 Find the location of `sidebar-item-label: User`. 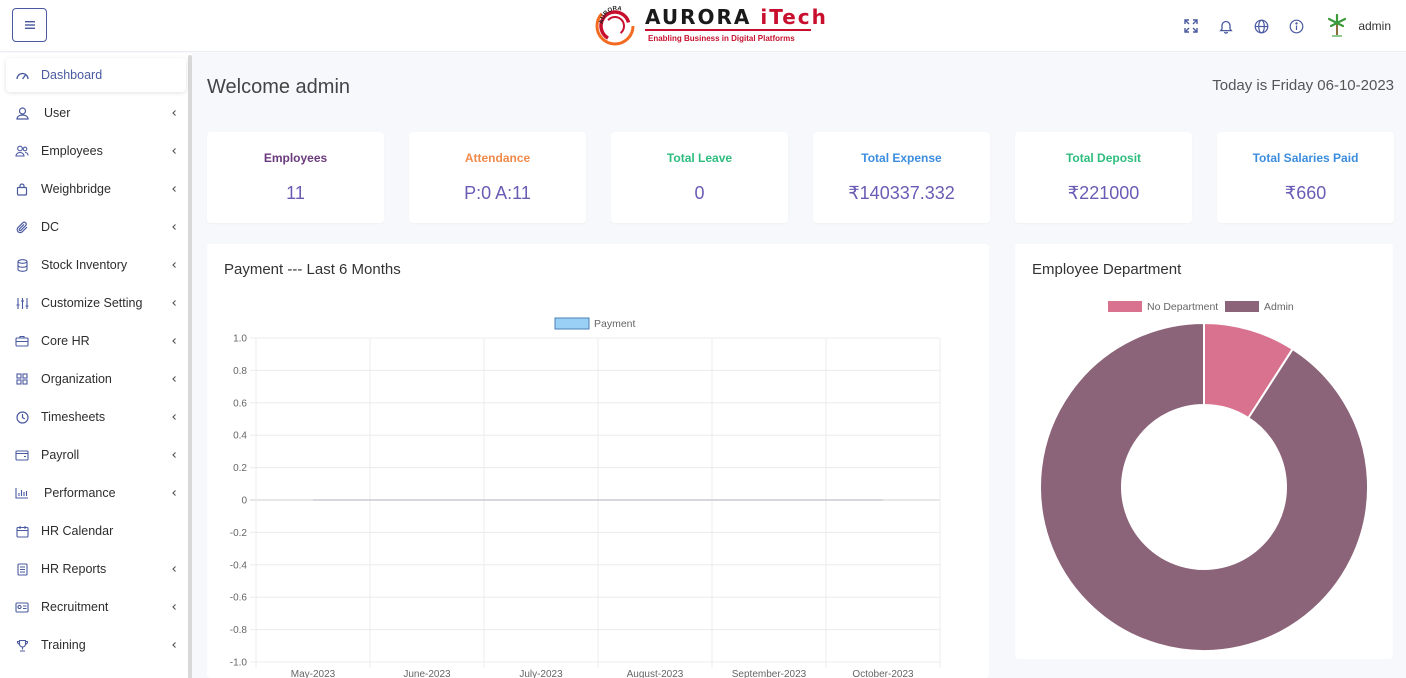

sidebar-item-label: User is located at coordinates (57, 113).